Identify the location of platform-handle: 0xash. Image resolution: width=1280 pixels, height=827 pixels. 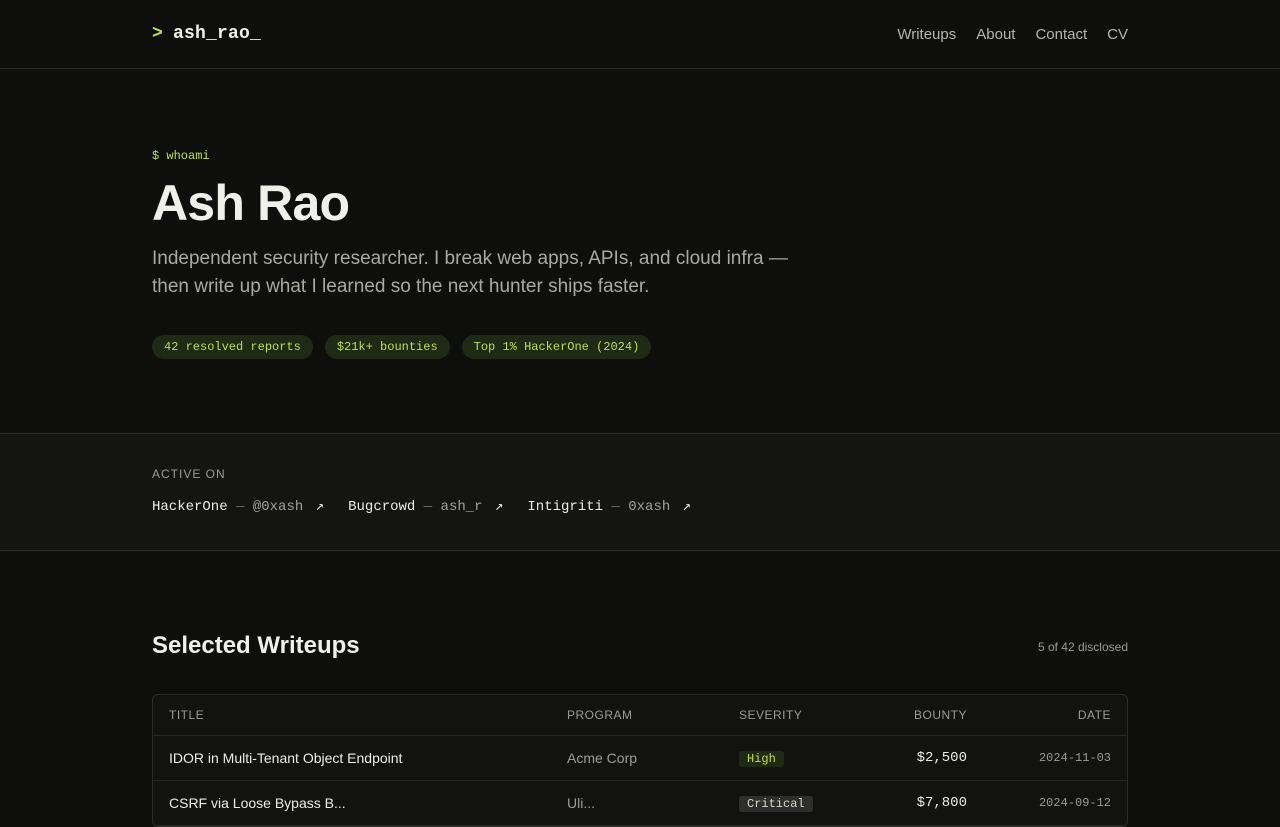
(649, 507).